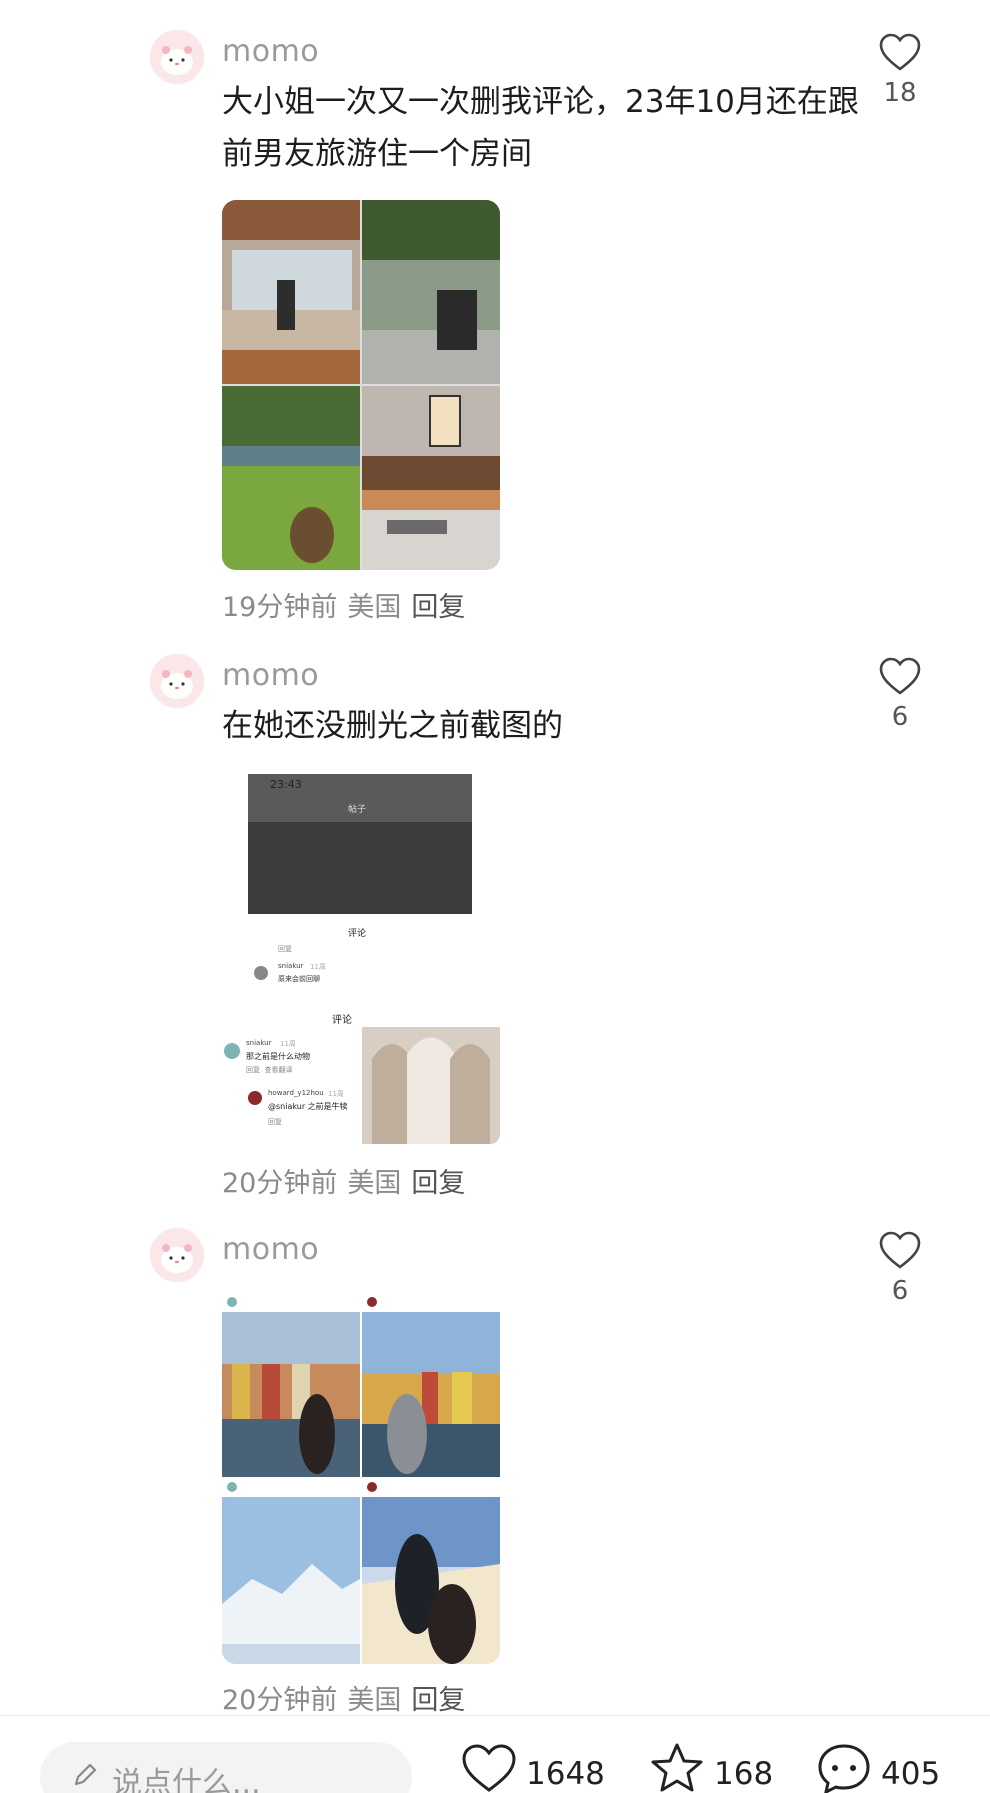  What do you see at coordinates (275, 1122) in the screenshot?
I see `inner-user3-reply: 回复` at bounding box center [275, 1122].